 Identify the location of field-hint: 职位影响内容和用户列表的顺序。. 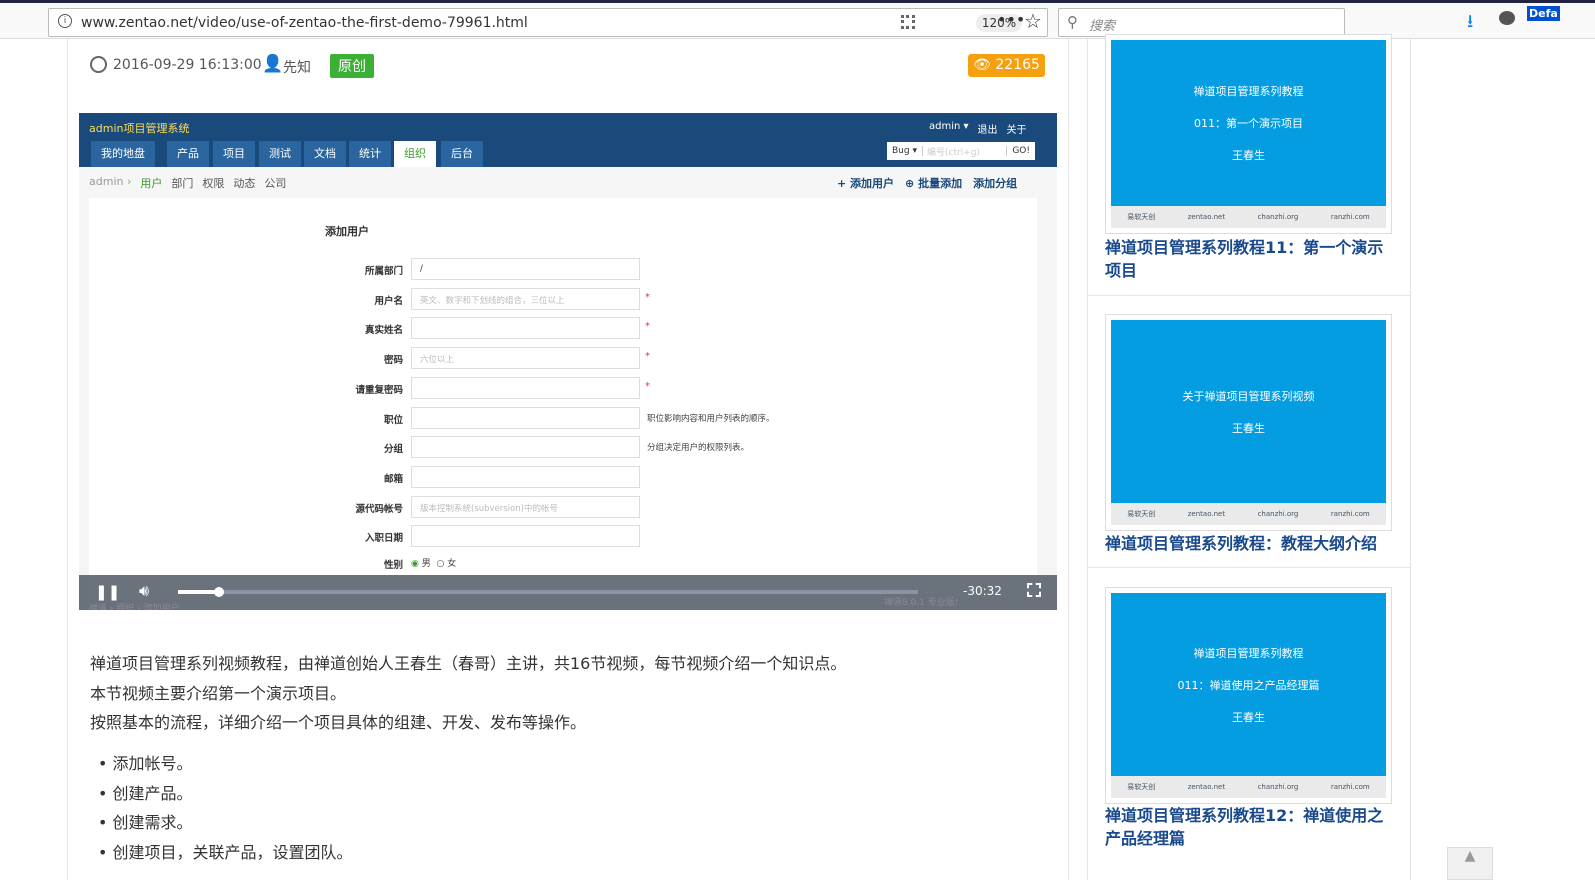
(711, 418).